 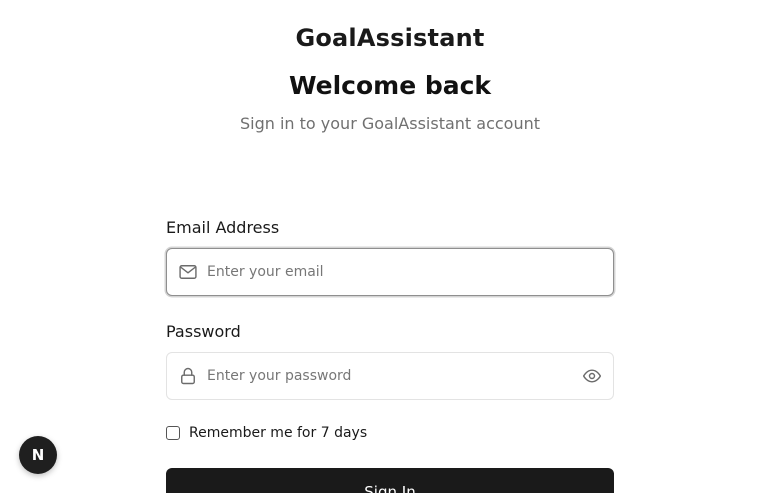 I want to click on remember-me-label: Remember me for 7 days, so click(x=278, y=433).